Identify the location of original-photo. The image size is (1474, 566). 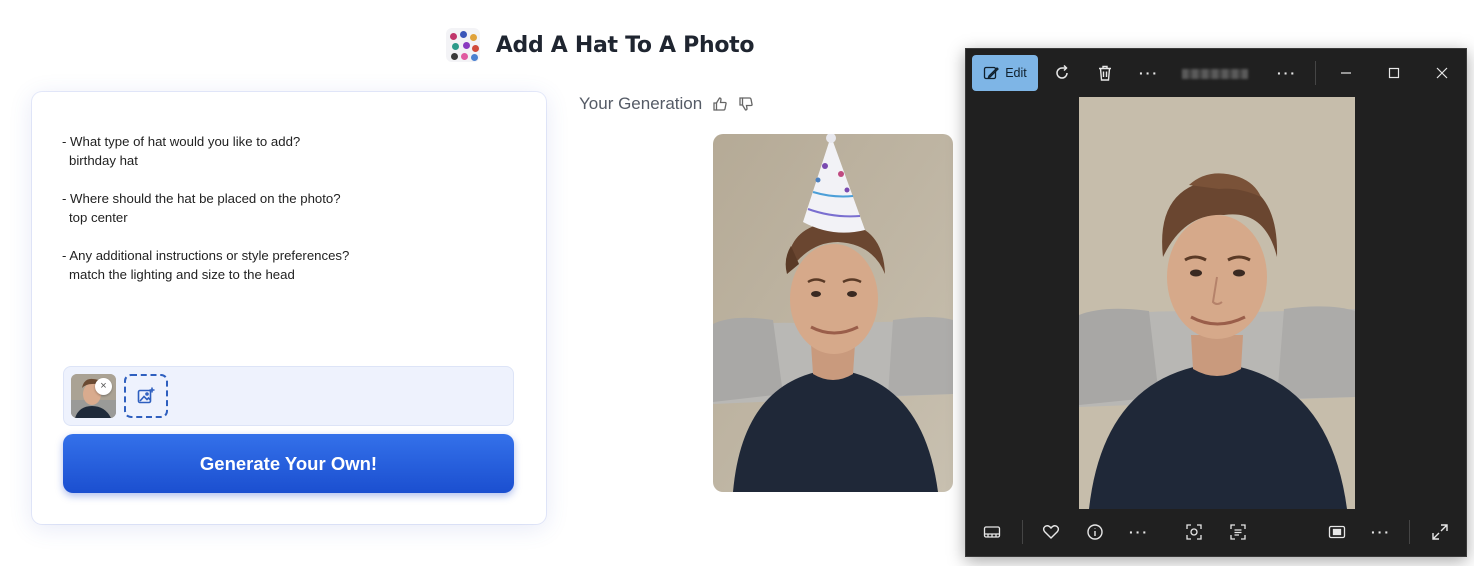
(1217, 303).